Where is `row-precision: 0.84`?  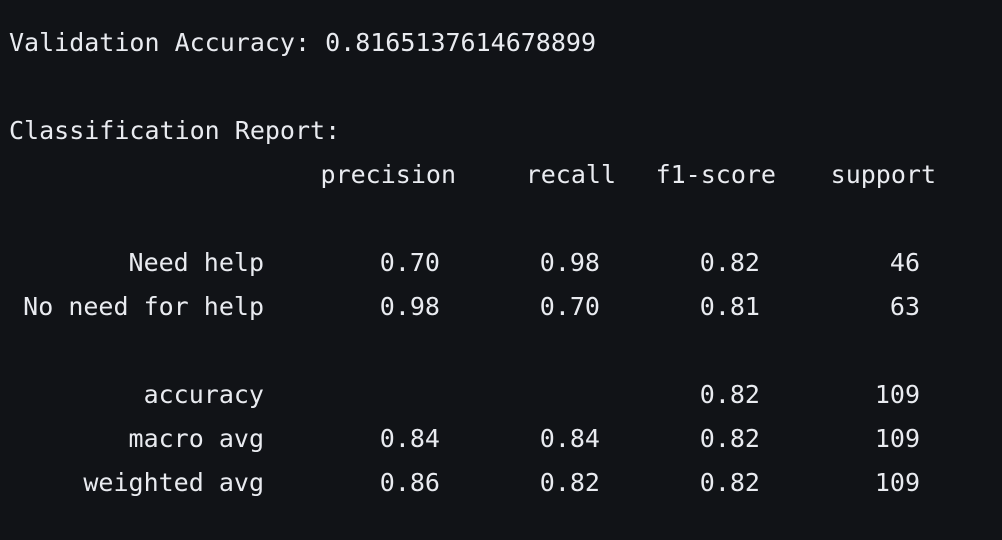
row-precision: 0.84 is located at coordinates (409, 438).